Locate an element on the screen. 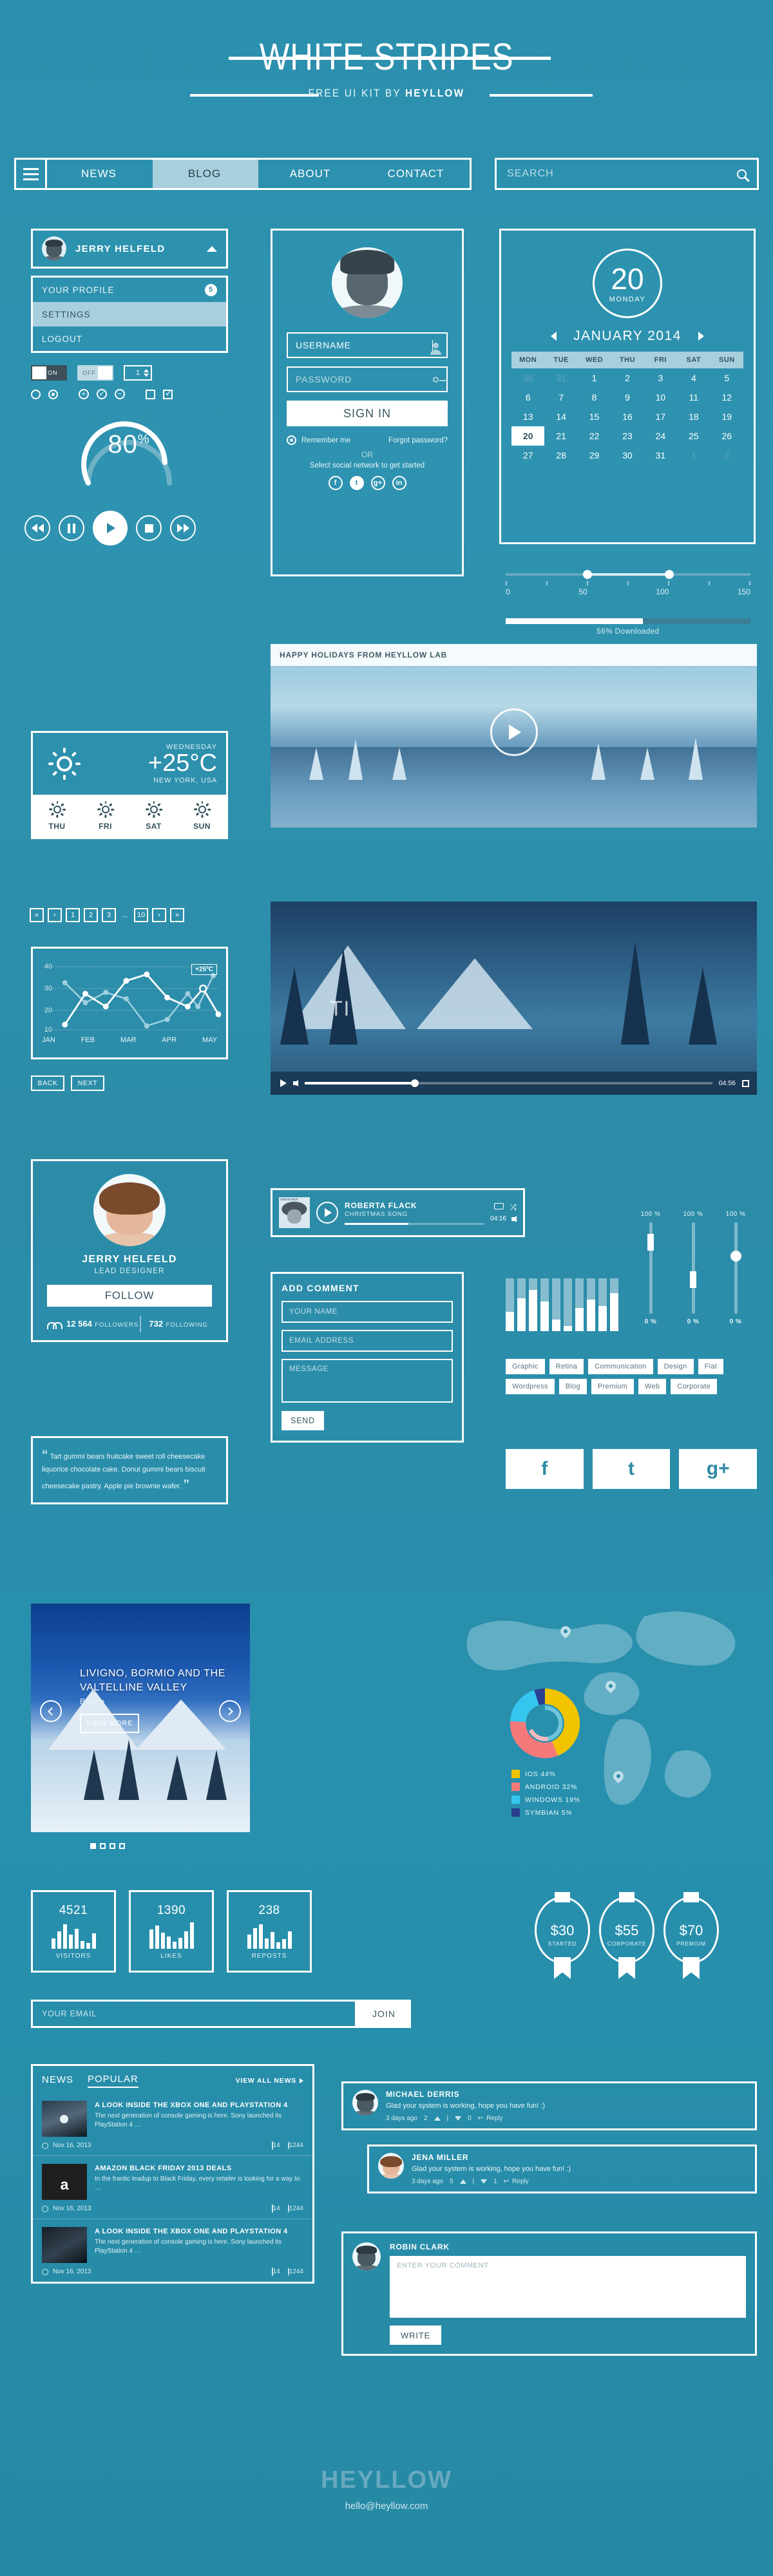 The image size is (773, 2576). view-more-button: VIEW MORE is located at coordinates (109, 1724).